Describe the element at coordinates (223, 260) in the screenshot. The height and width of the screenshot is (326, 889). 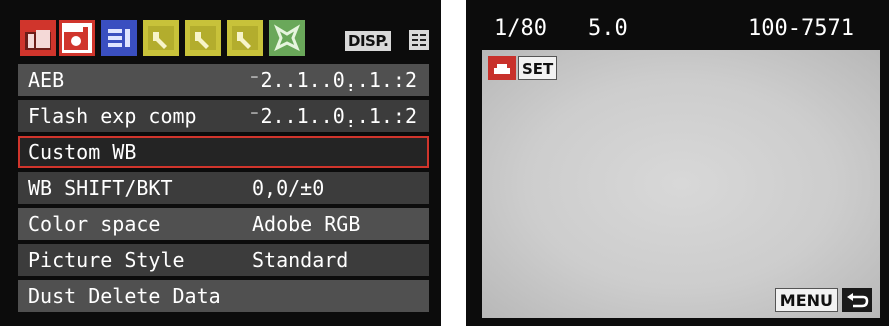
I see `menu-item-picture-style: Picture Style Standard` at that location.